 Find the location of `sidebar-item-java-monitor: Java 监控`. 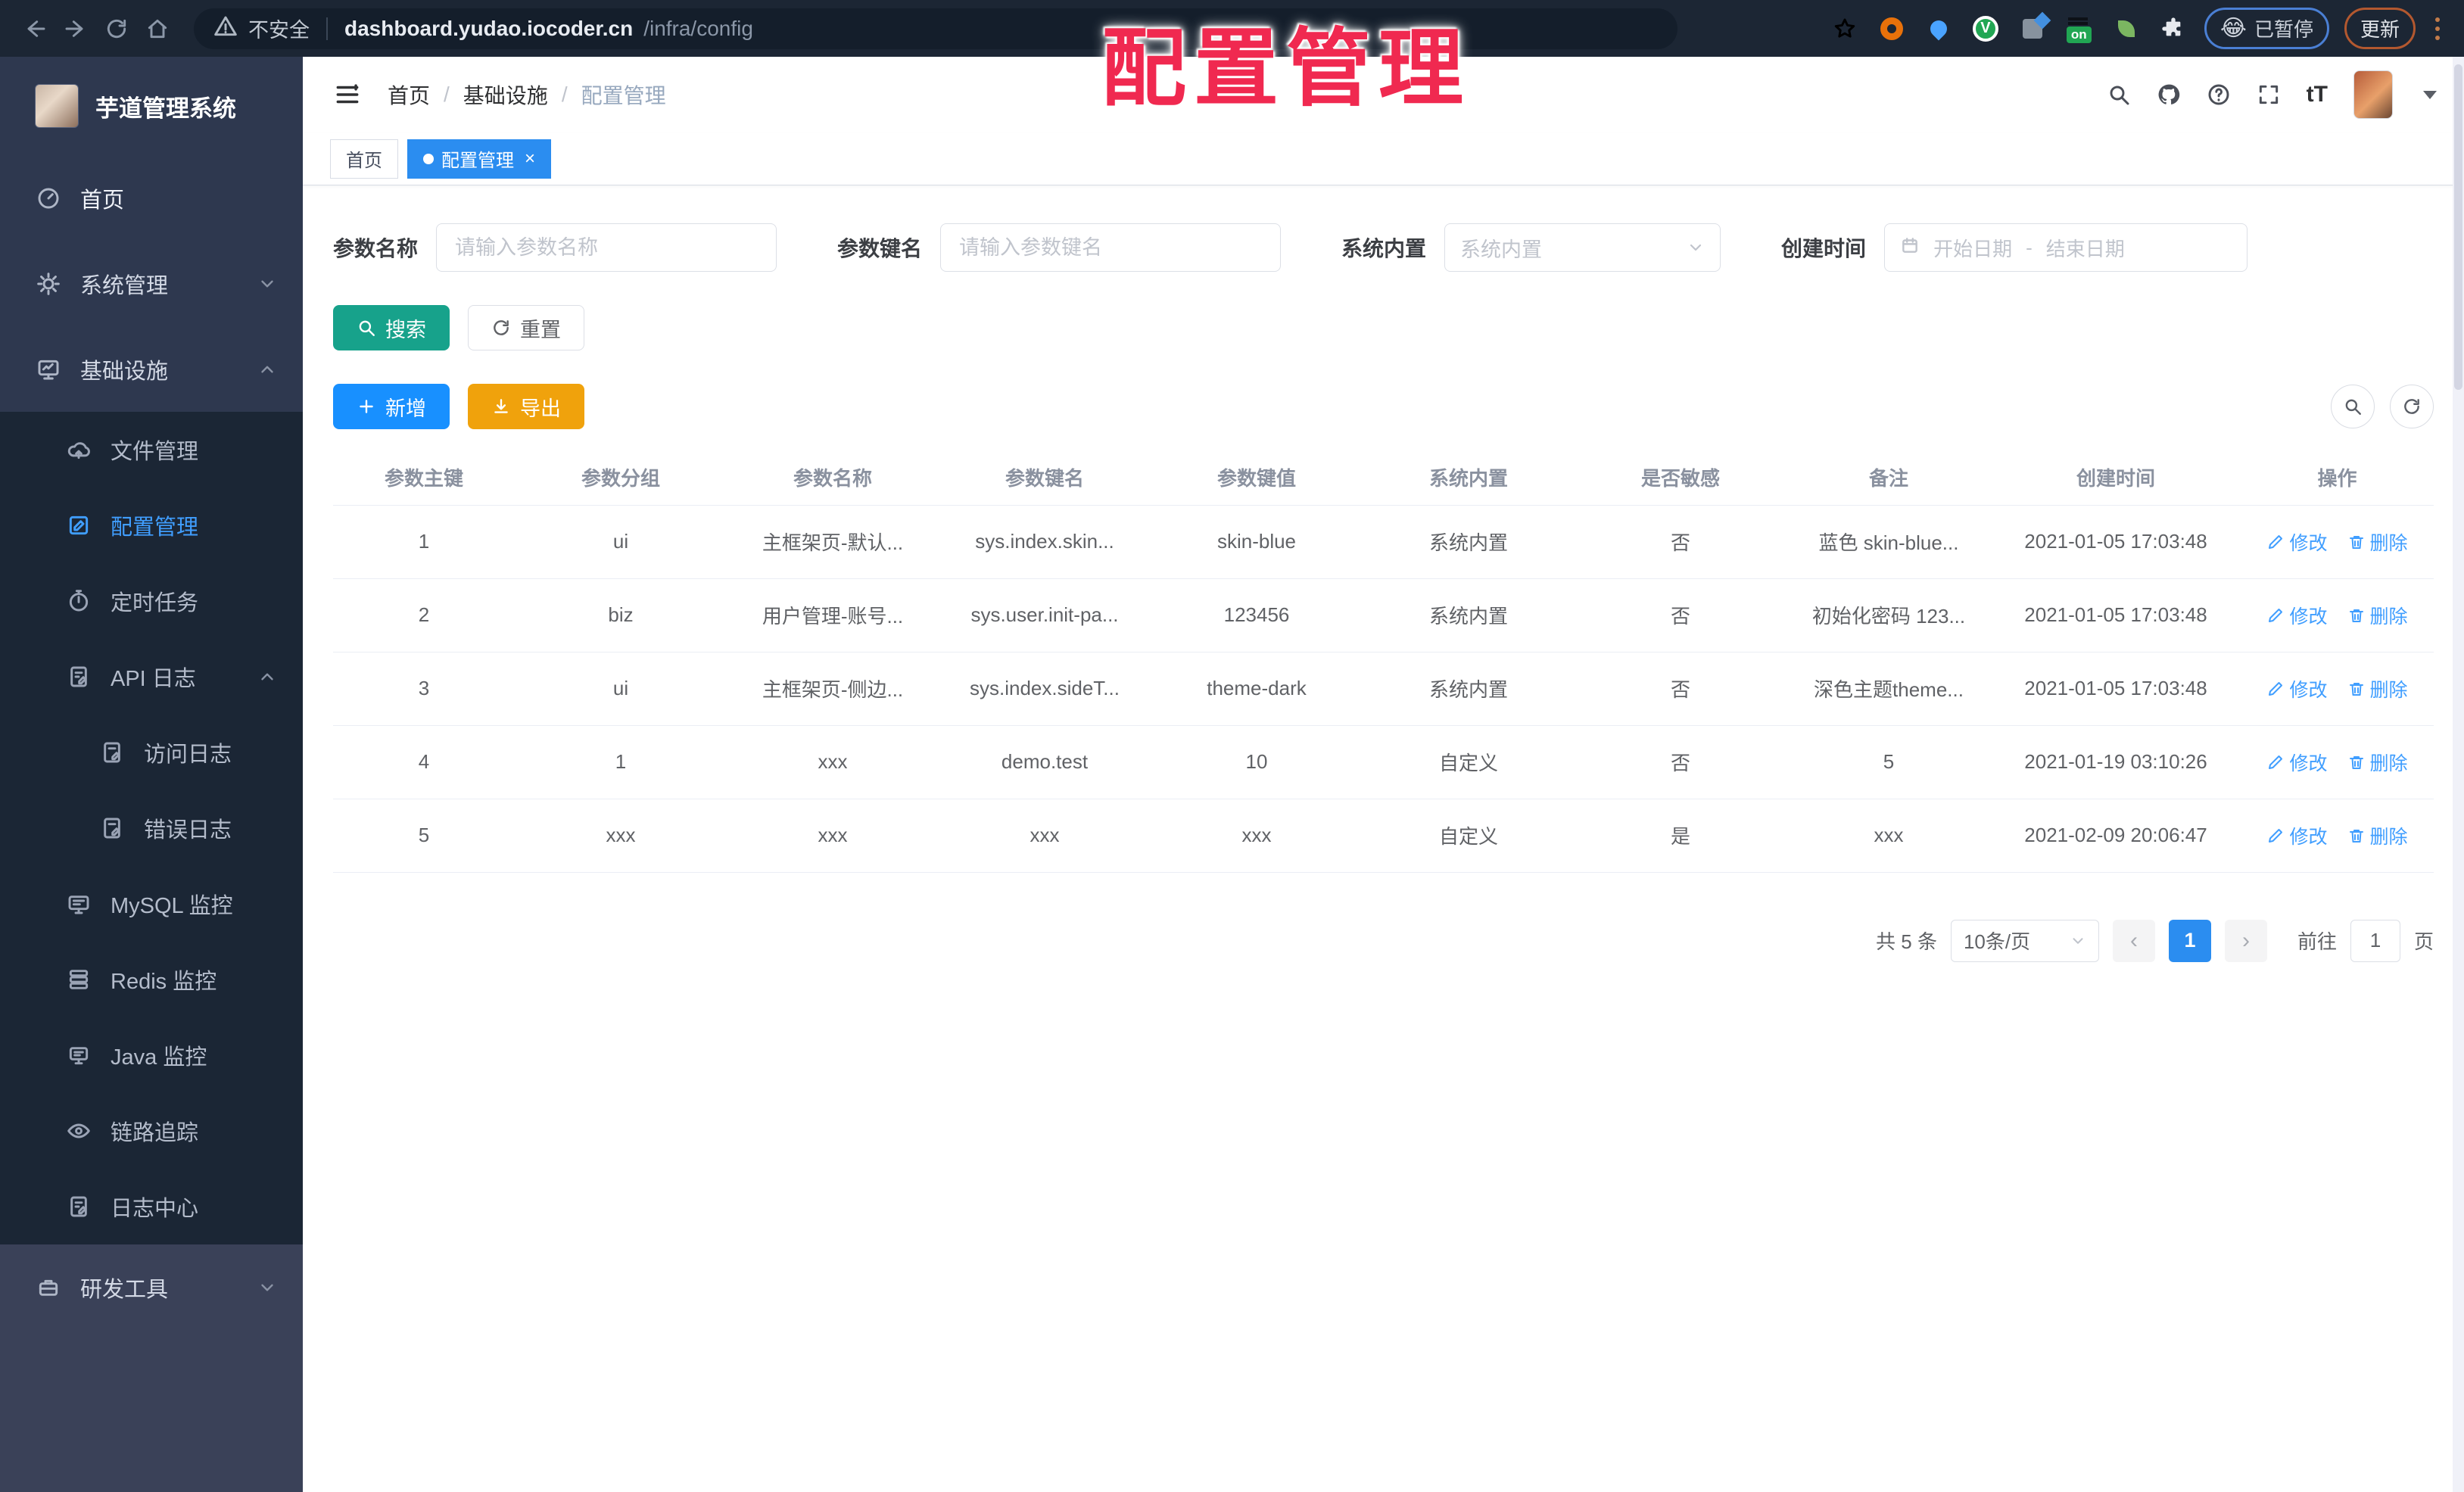

sidebar-item-java-monitor: Java 监控 is located at coordinates (151, 1055).